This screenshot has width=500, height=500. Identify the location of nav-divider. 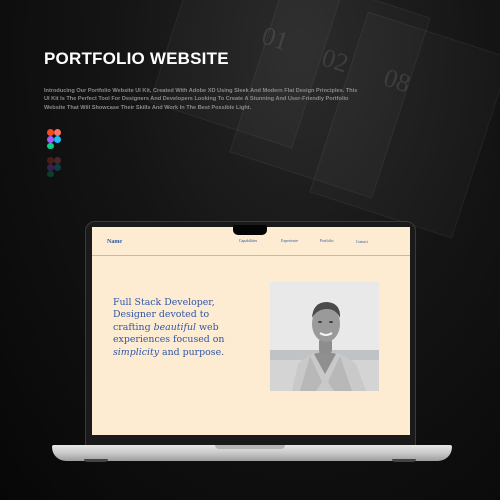
(251, 255).